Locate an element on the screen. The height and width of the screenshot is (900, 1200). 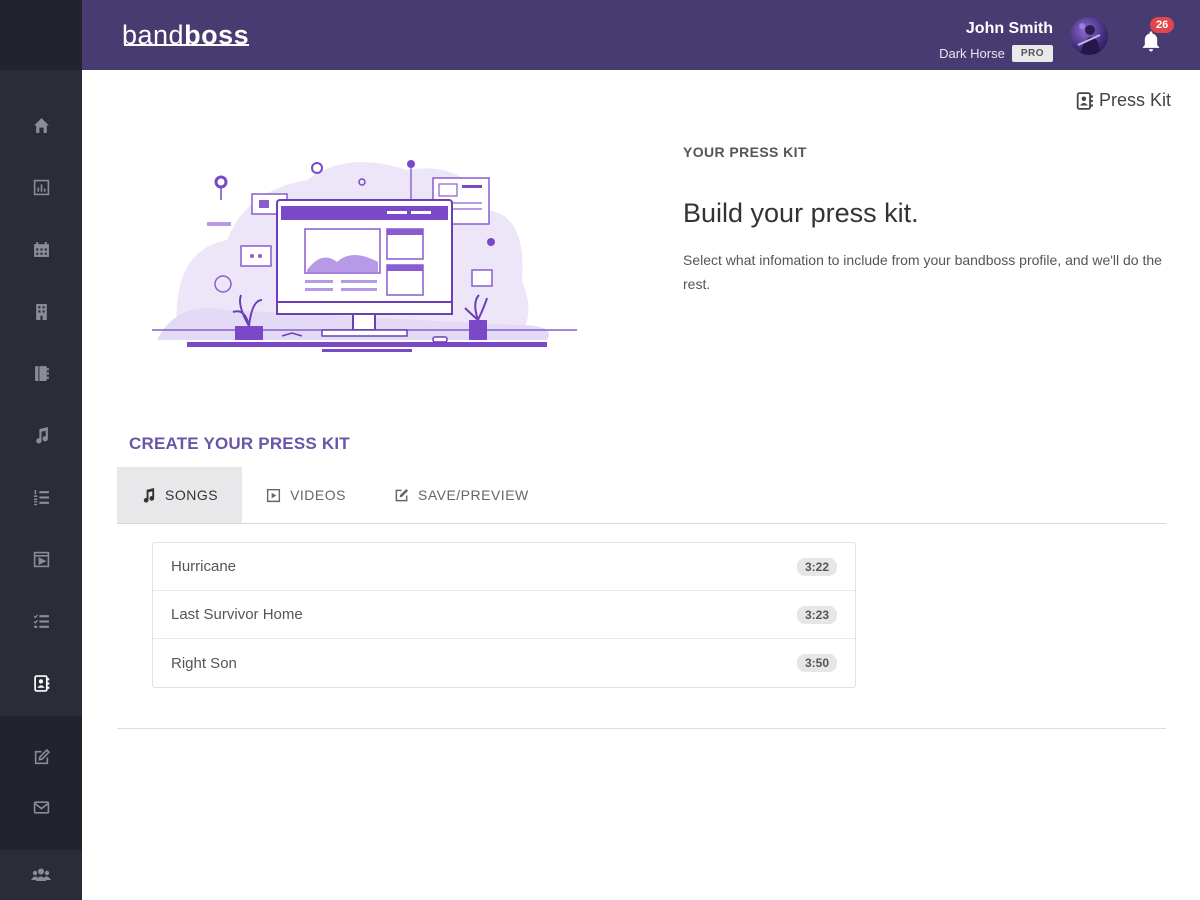
home-icon is located at coordinates (41, 125).